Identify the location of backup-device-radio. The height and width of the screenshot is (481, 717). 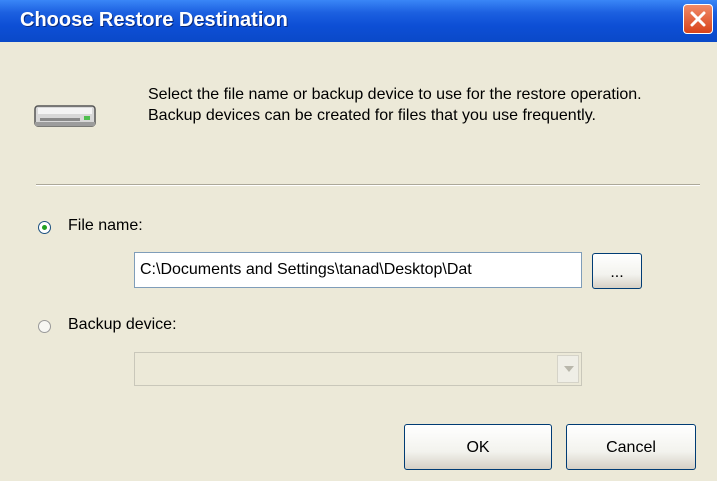
(44, 326).